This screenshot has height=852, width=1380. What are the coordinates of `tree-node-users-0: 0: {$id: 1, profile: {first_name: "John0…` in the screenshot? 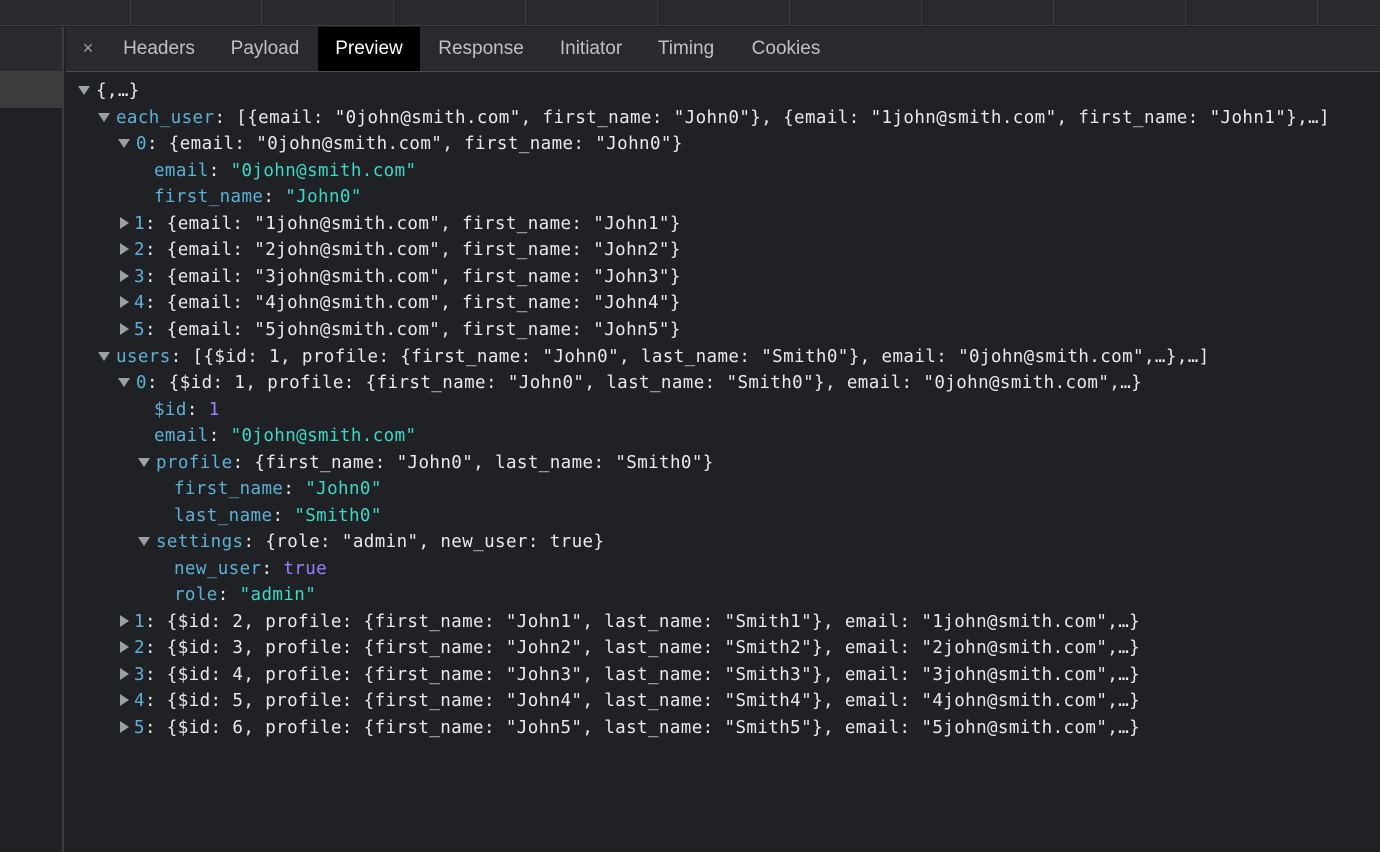 It's located at (630, 383).